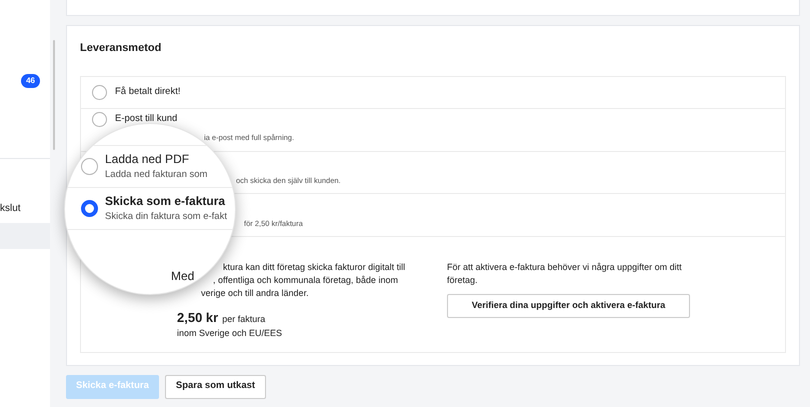 This screenshot has width=810, height=407. Describe the element at coordinates (305, 279) in the screenshot. I see `description-line: , offentliga och kommunala företag, både inom` at that location.